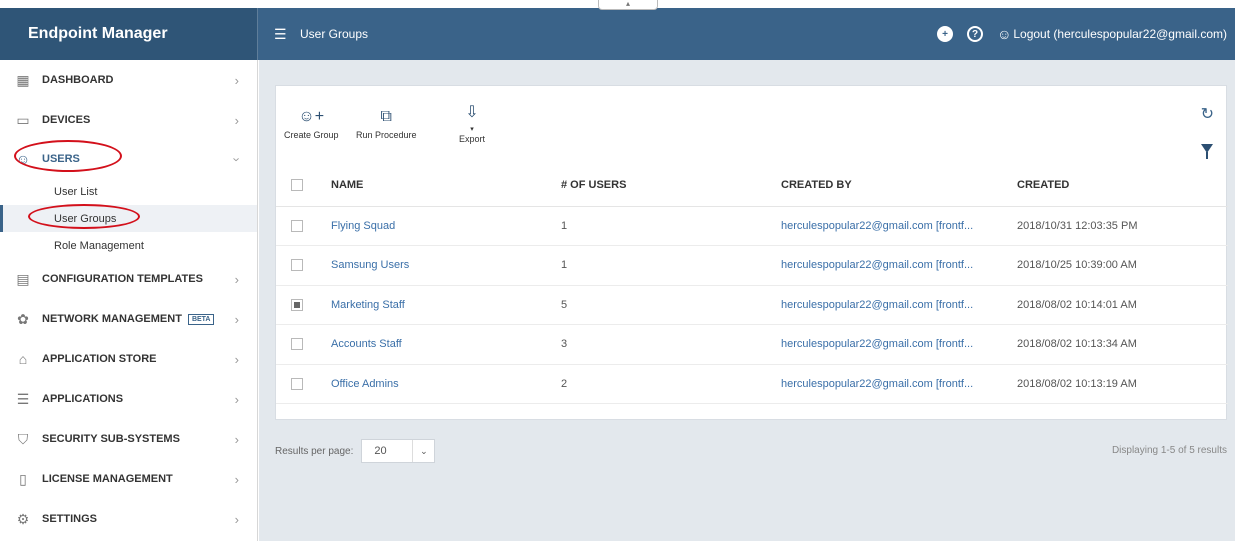 The image size is (1235, 541). What do you see at coordinates (23, 318) in the screenshot?
I see `network-icon: ✿` at bounding box center [23, 318].